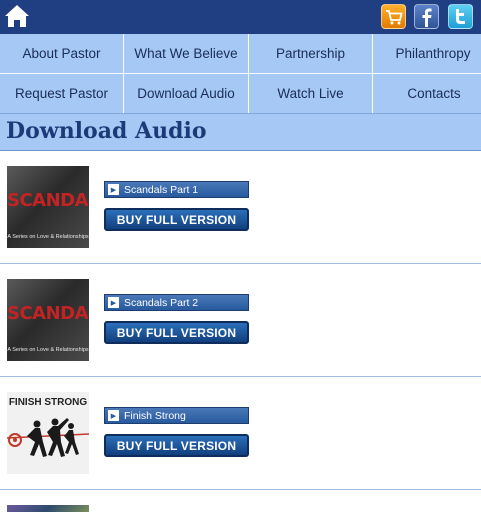 This screenshot has height=512, width=481. Describe the element at coordinates (48, 437) in the screenshot. I see `runners-illustration` at that location.